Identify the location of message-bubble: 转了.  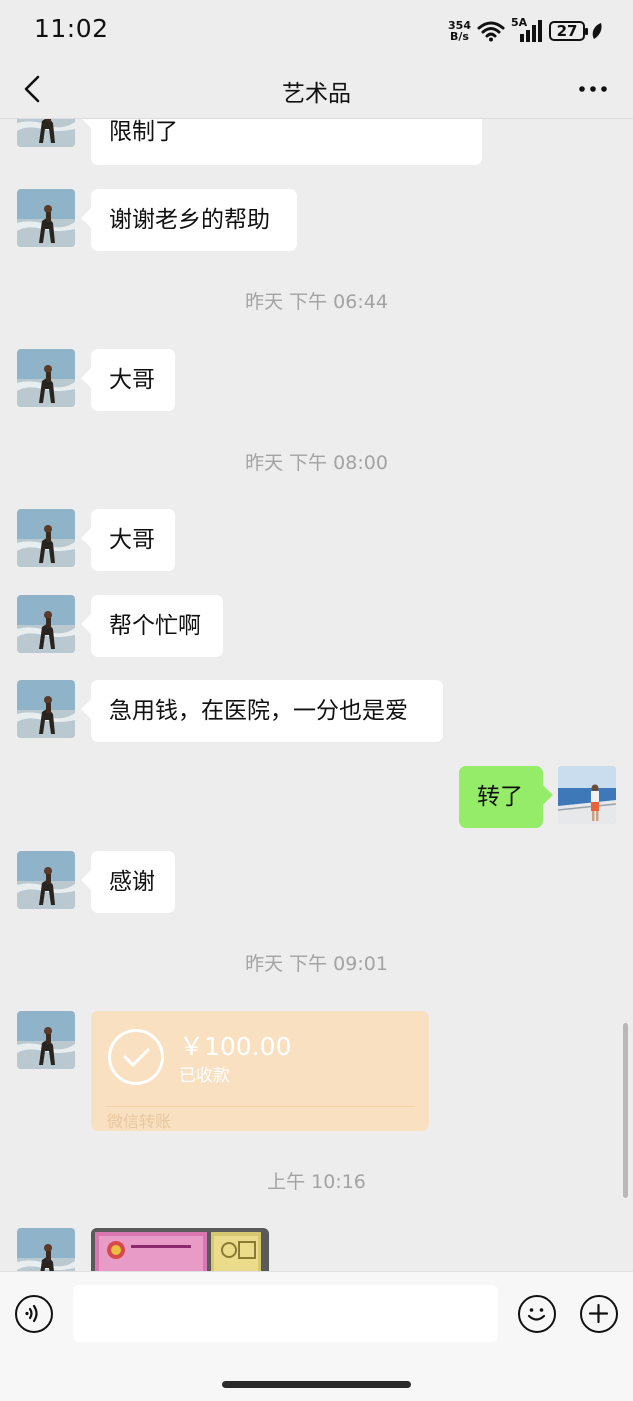
(501, 797).